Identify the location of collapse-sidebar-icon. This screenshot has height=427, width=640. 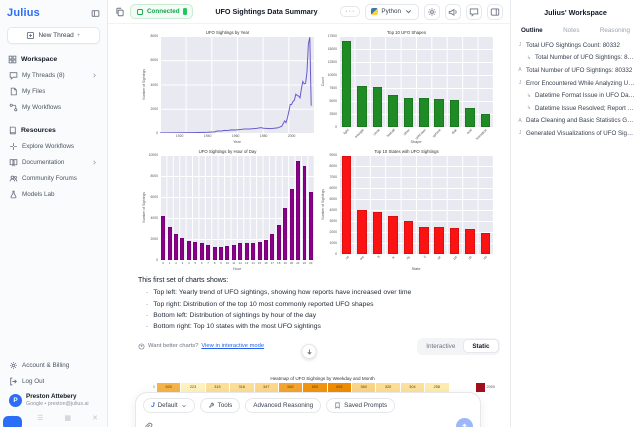
(95, 13).